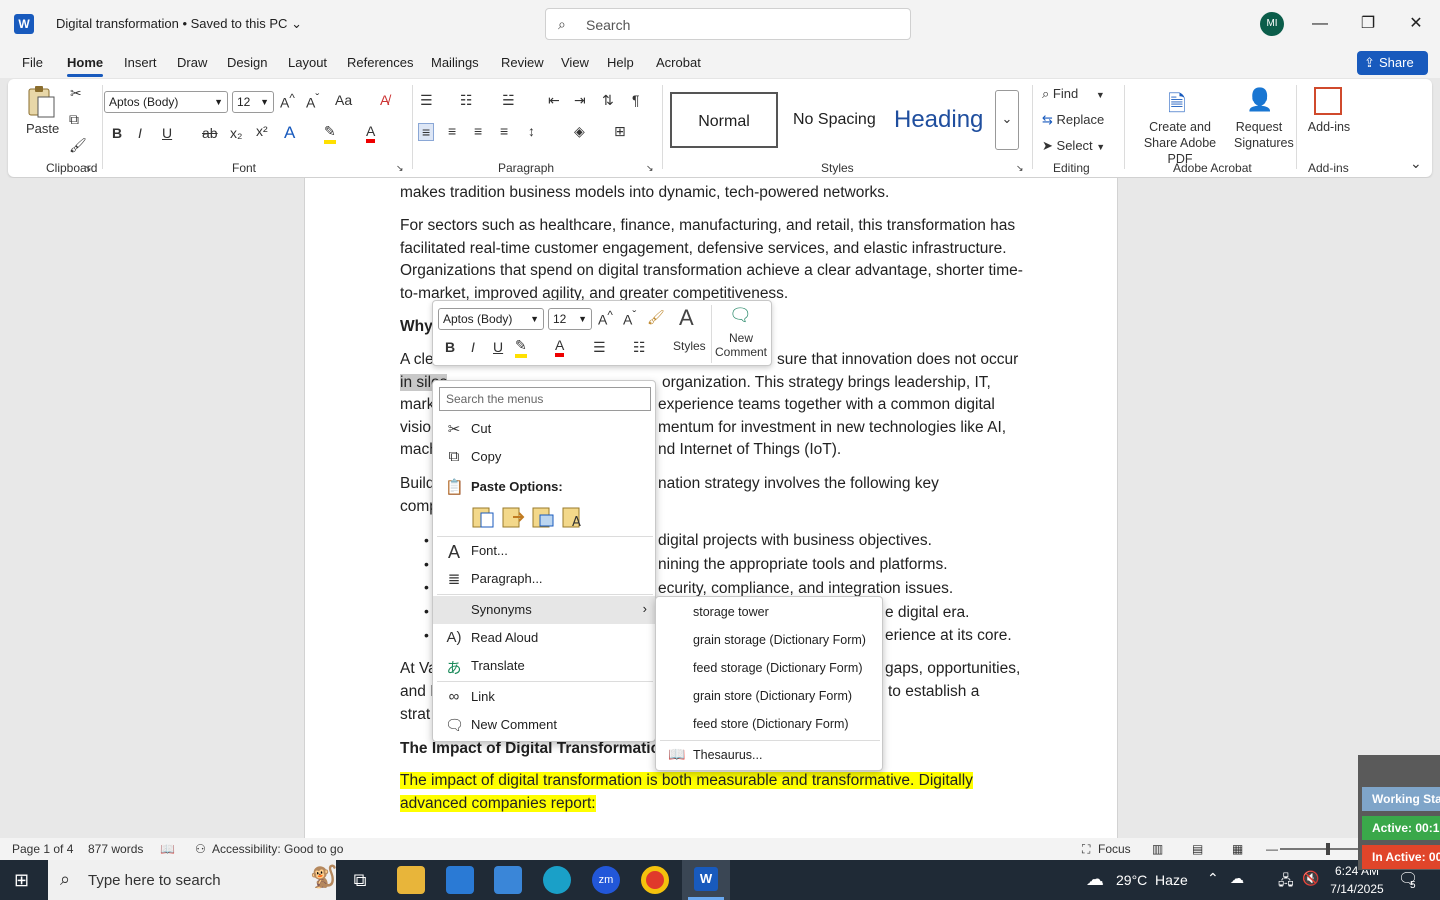 The width and height of the screenshot is (1440, 900). I want to click on increase-indent-icon: ⇥, so click(580, 100).